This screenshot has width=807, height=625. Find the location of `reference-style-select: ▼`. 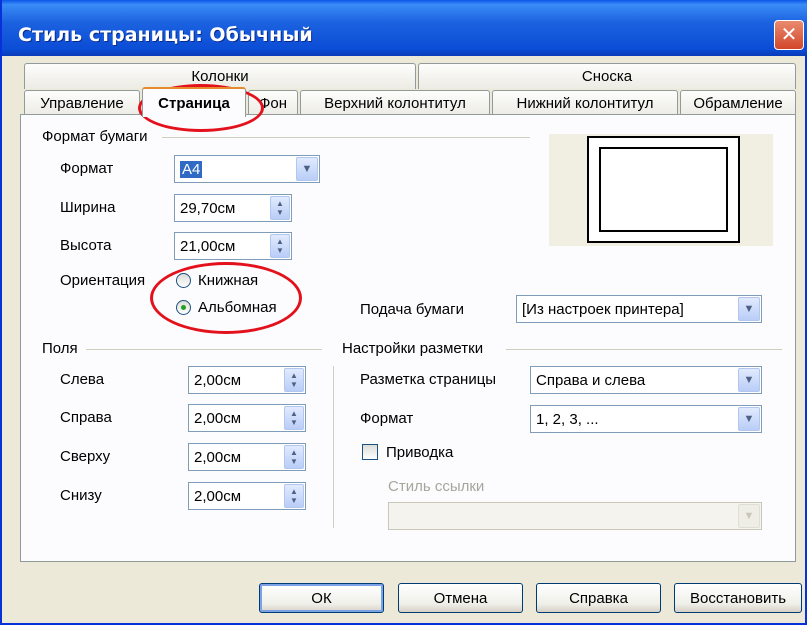

reference-style-select: ▼ is located at coordinates (575, 516).